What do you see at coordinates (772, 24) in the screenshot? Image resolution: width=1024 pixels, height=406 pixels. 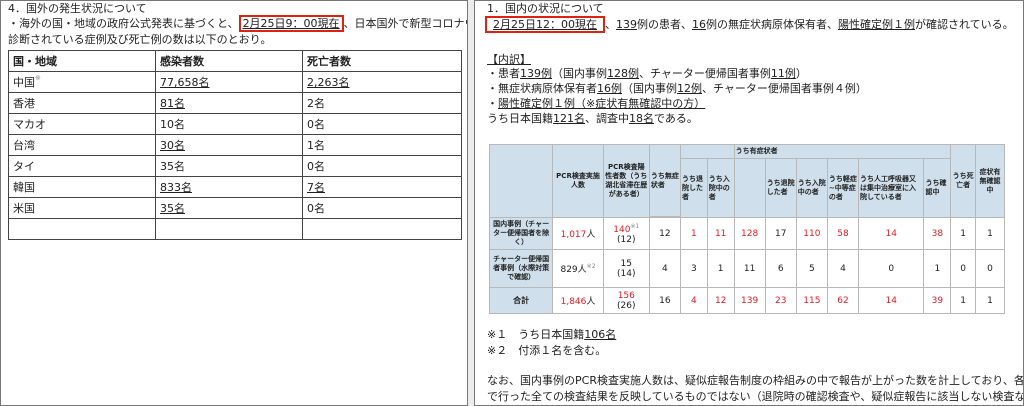 I see `summary-text-2: 例の無症状病原体保有者、` at bounding box center [772, 24].